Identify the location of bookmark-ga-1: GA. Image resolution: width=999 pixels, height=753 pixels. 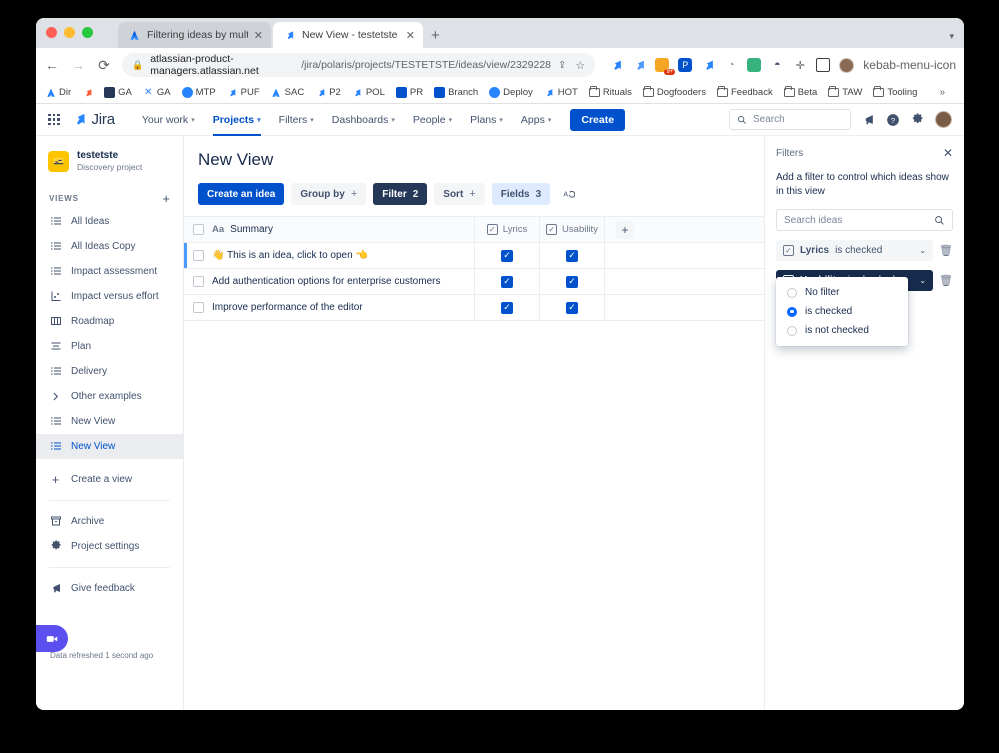
(118, 92).